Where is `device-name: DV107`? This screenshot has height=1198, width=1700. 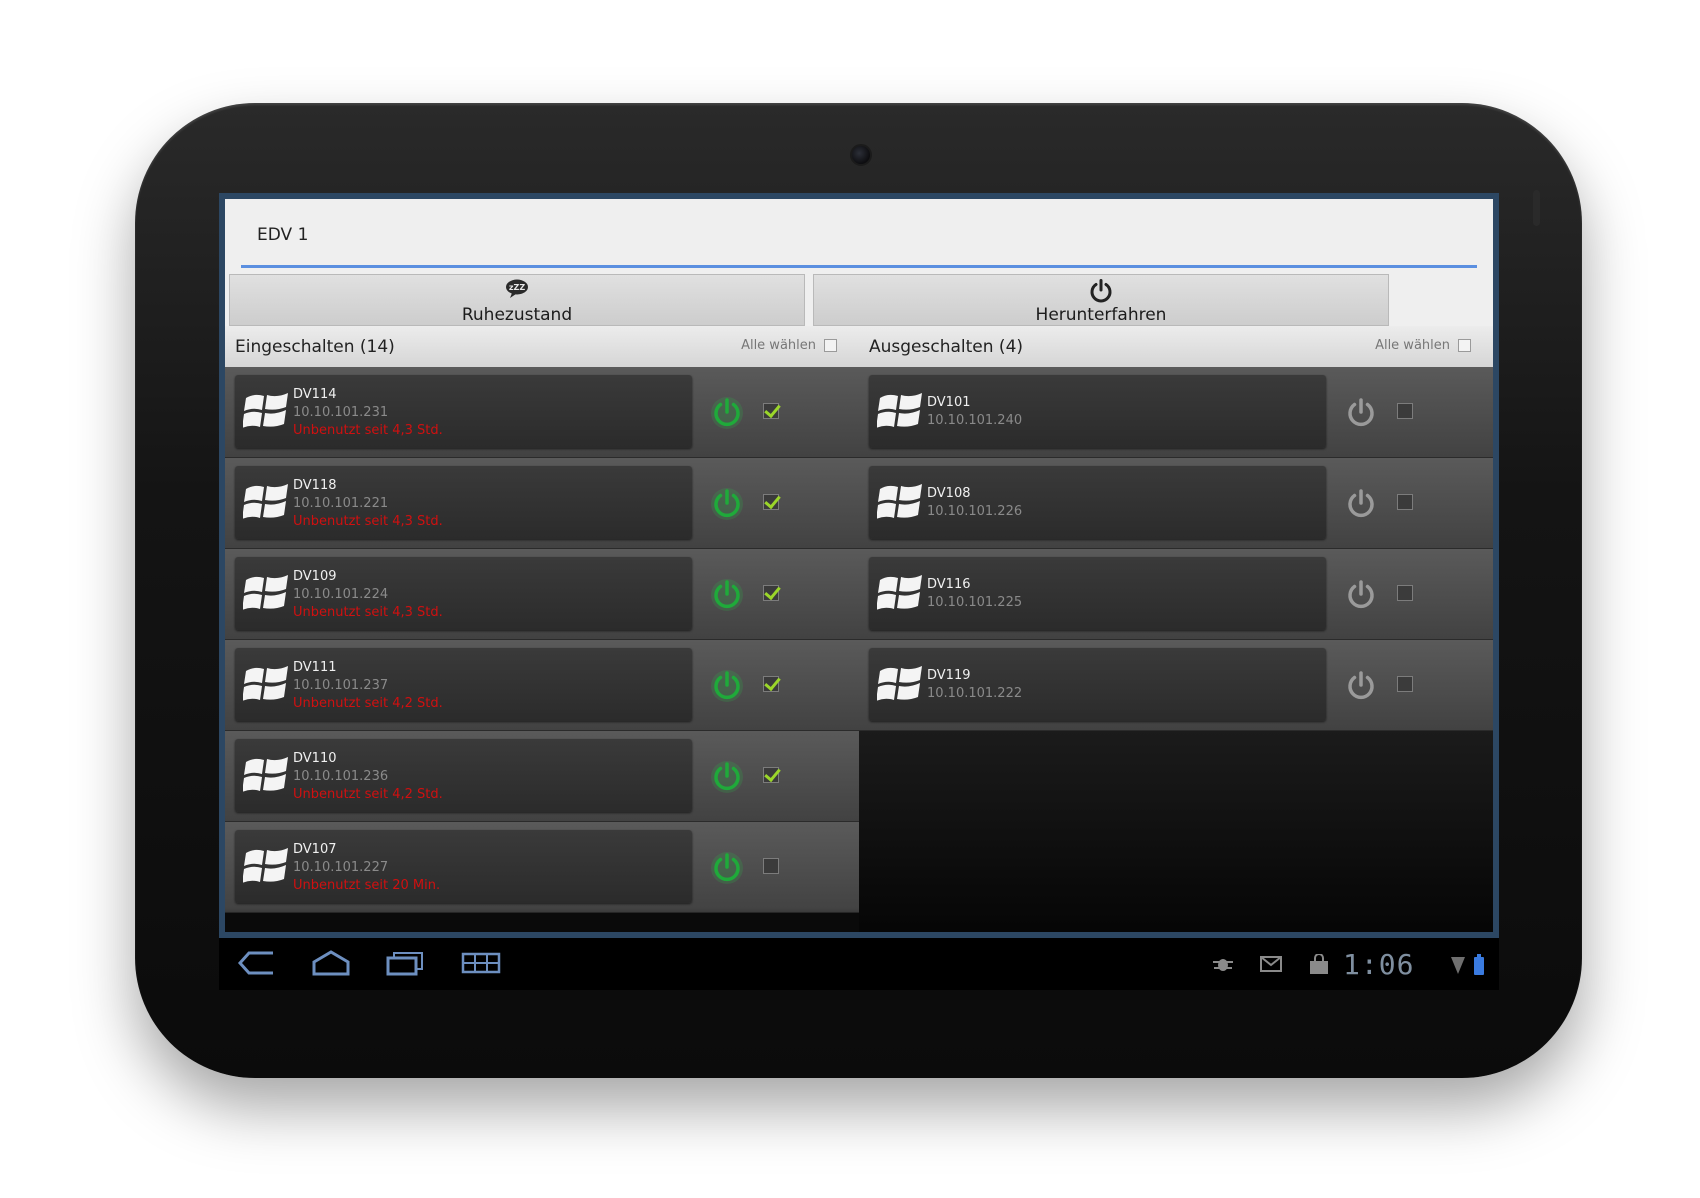
device-name: DV107 is located at coordinates (315, 849).